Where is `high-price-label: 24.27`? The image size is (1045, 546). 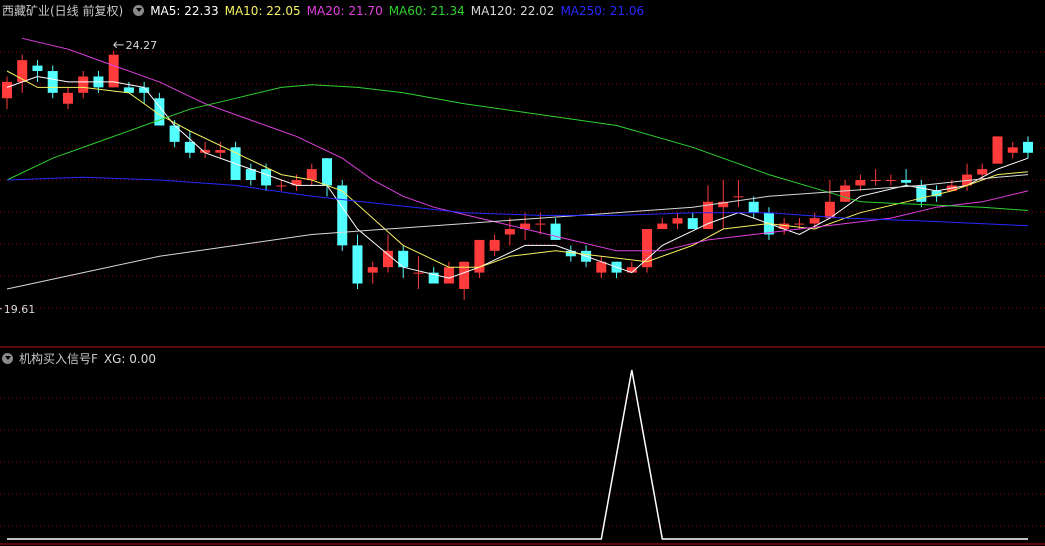 high-price-label: 24.27 is located at coordinates (141, 45).